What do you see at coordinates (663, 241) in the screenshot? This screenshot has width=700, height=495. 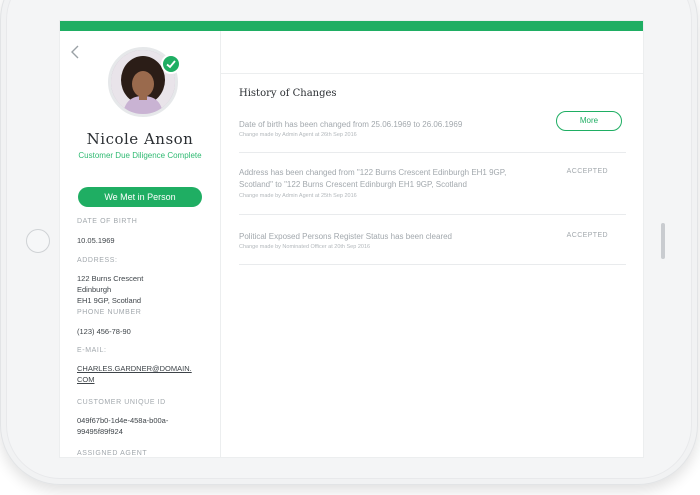 I see `side-button` at bounding box center [663, 241].